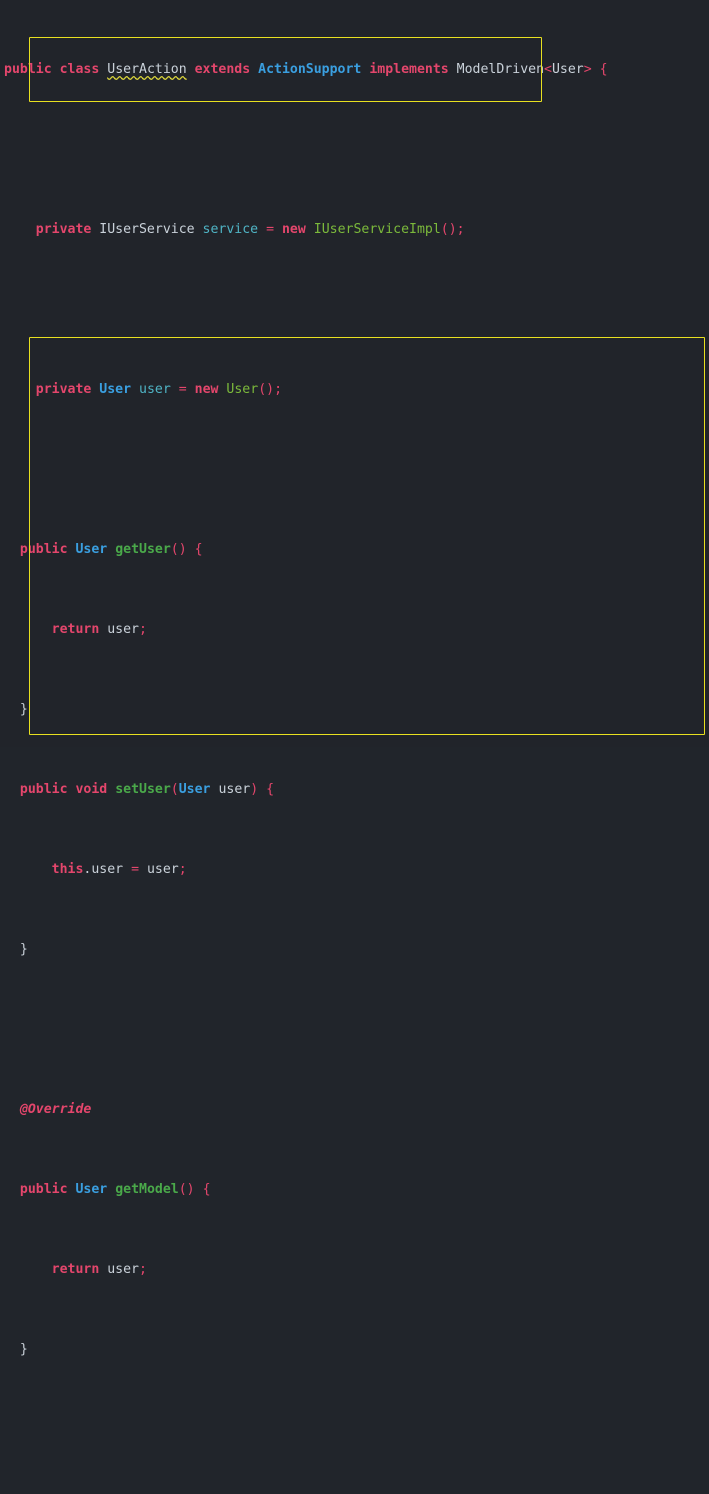 This screenshot has width=709, height=1494. What do you see at coordinates (377, 229) in the screenshot?
I see `token-constructor: IUserServiceImpl` at bounding box center [377, 229].